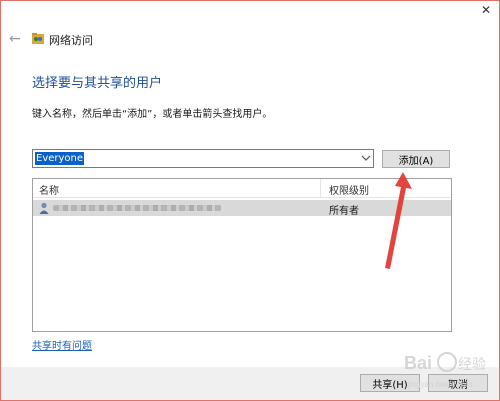  What do you see at coordinates (203, 158) in the screenshot?
I see `user-combo-box: Everyone` at bounding box center [203, 158].